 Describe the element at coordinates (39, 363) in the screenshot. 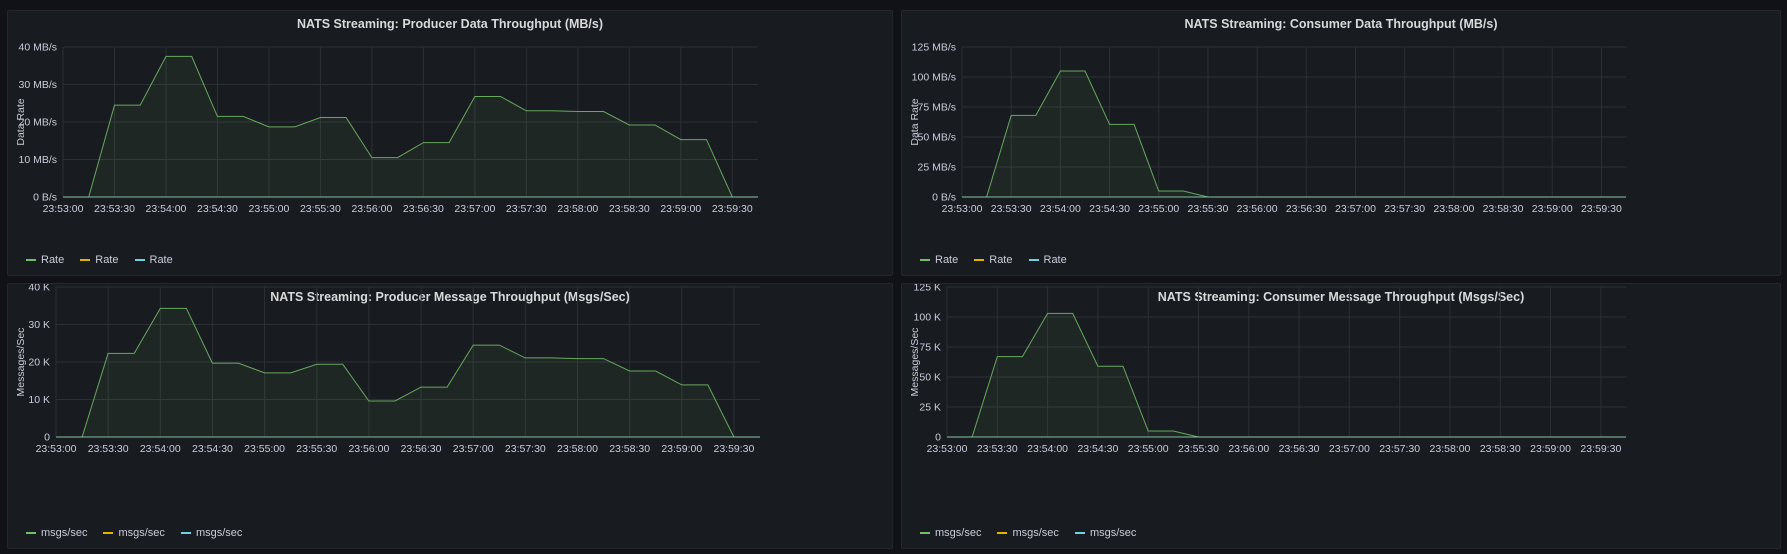

I see `y-tick-label: 20 K` at that location.